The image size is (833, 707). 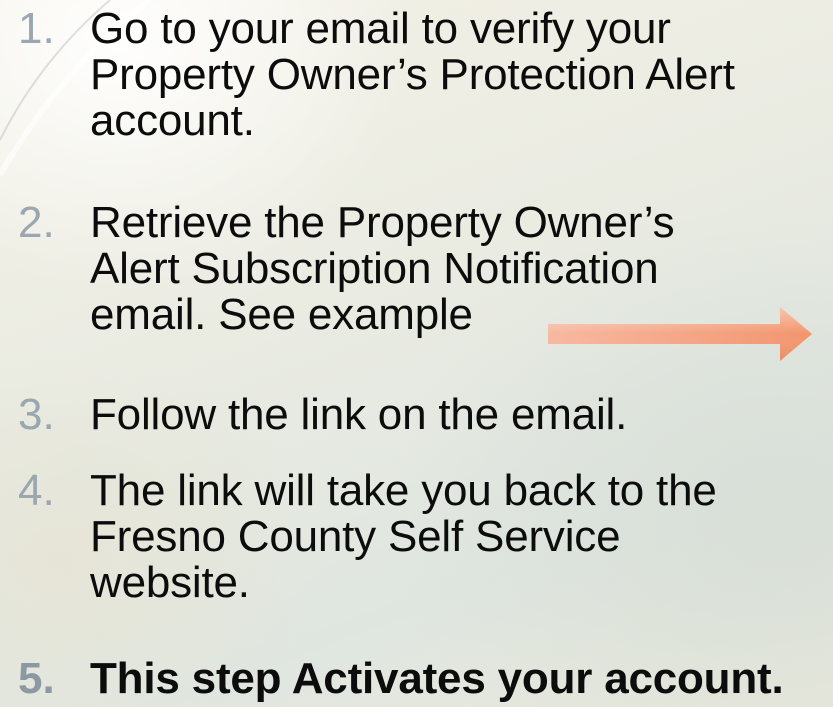 I want to click on step-text-line: website., so click(x=170, y=582).